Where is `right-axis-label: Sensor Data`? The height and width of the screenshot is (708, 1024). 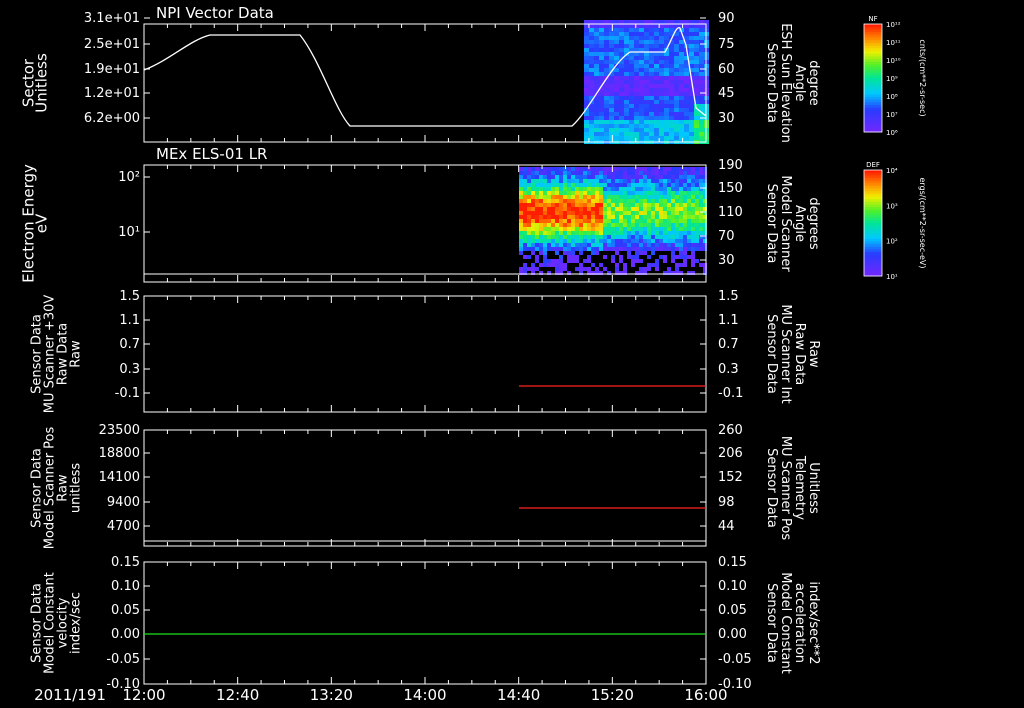
right-axis-label: Sensor Data is located at coordinates (771, 354).